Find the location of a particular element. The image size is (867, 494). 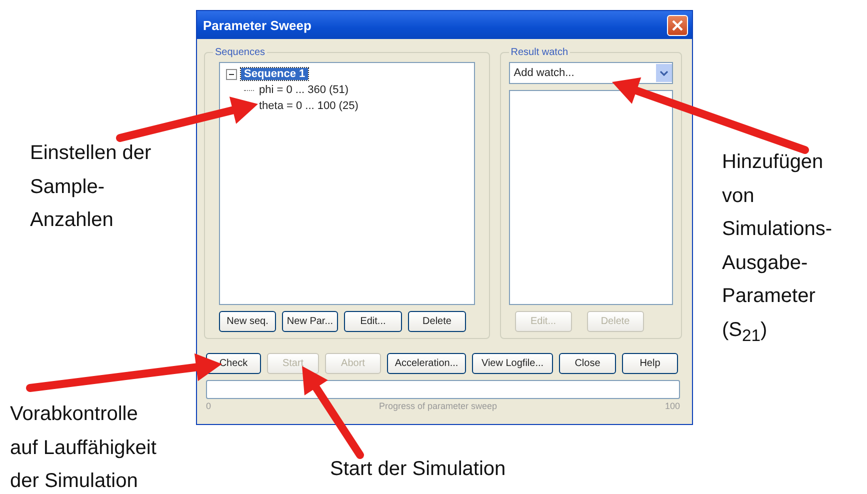

close-button is located at coordinates (677, 25).